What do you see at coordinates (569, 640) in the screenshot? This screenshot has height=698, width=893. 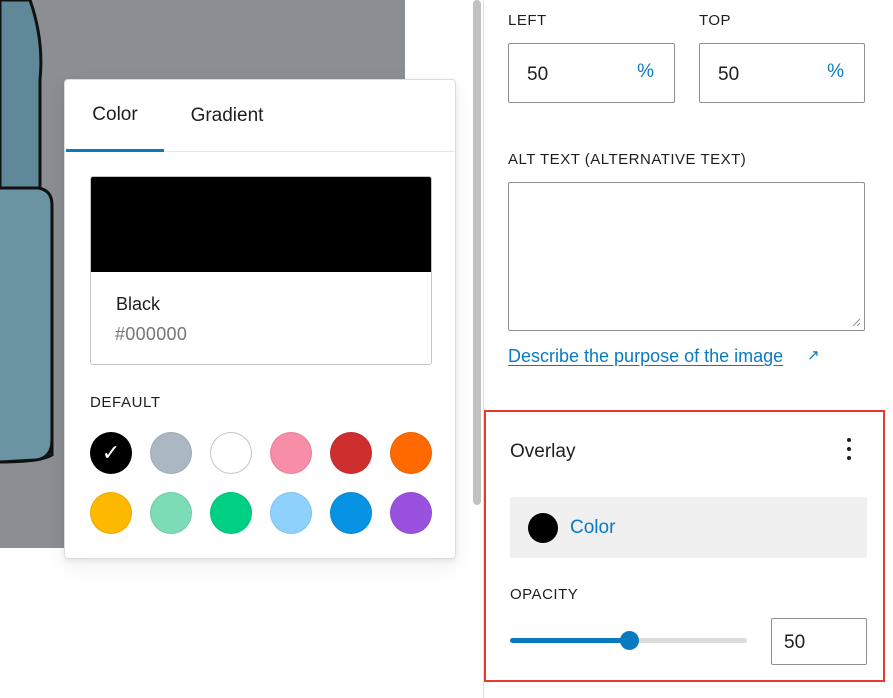 I see `opacity-slider-fill` at bounding box center [569, 640].